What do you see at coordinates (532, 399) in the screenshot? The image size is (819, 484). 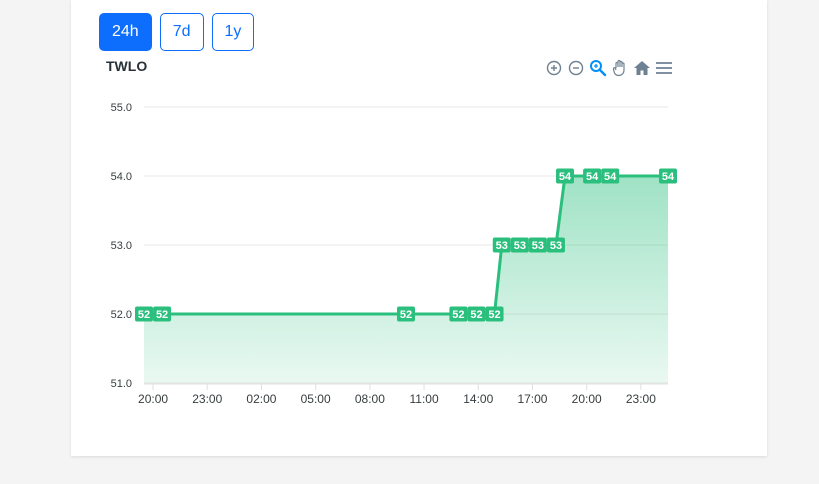 I see `x-tick-label: 17:00` at bounding box center [532, 399].